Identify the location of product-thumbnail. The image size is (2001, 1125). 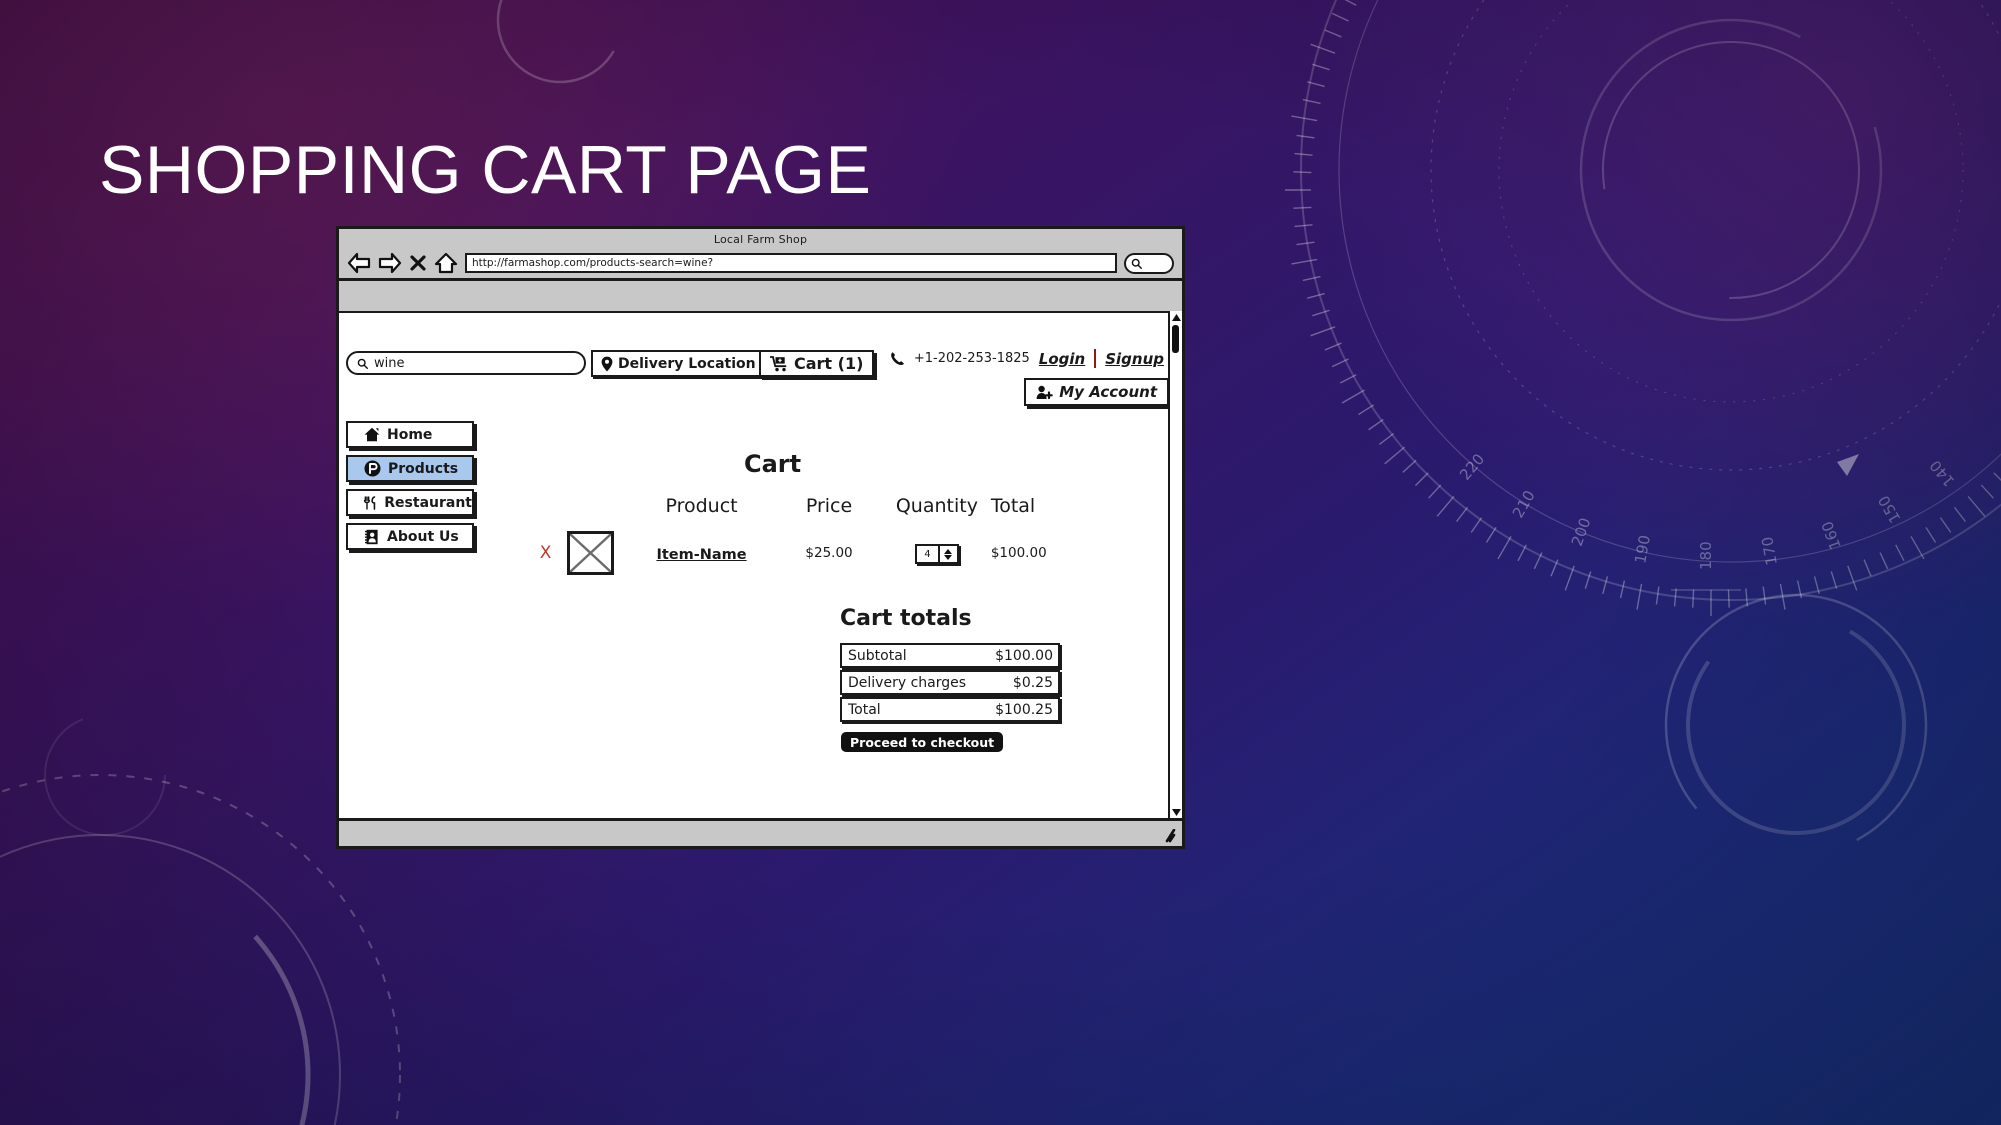
(597, 553).